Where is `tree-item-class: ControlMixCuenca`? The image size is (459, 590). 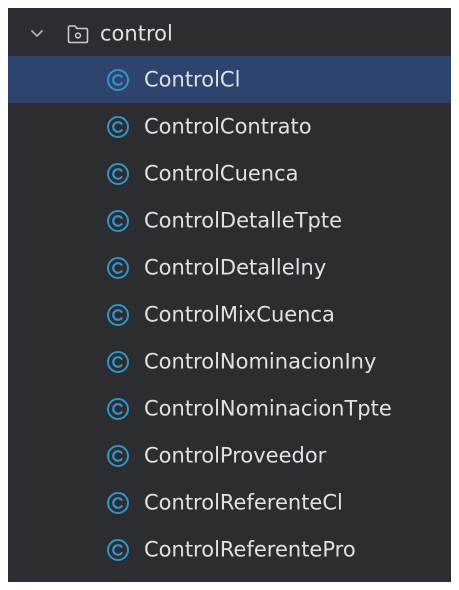
tree-item-class: ControlMixCuenca is located at coordinates (229, 314).